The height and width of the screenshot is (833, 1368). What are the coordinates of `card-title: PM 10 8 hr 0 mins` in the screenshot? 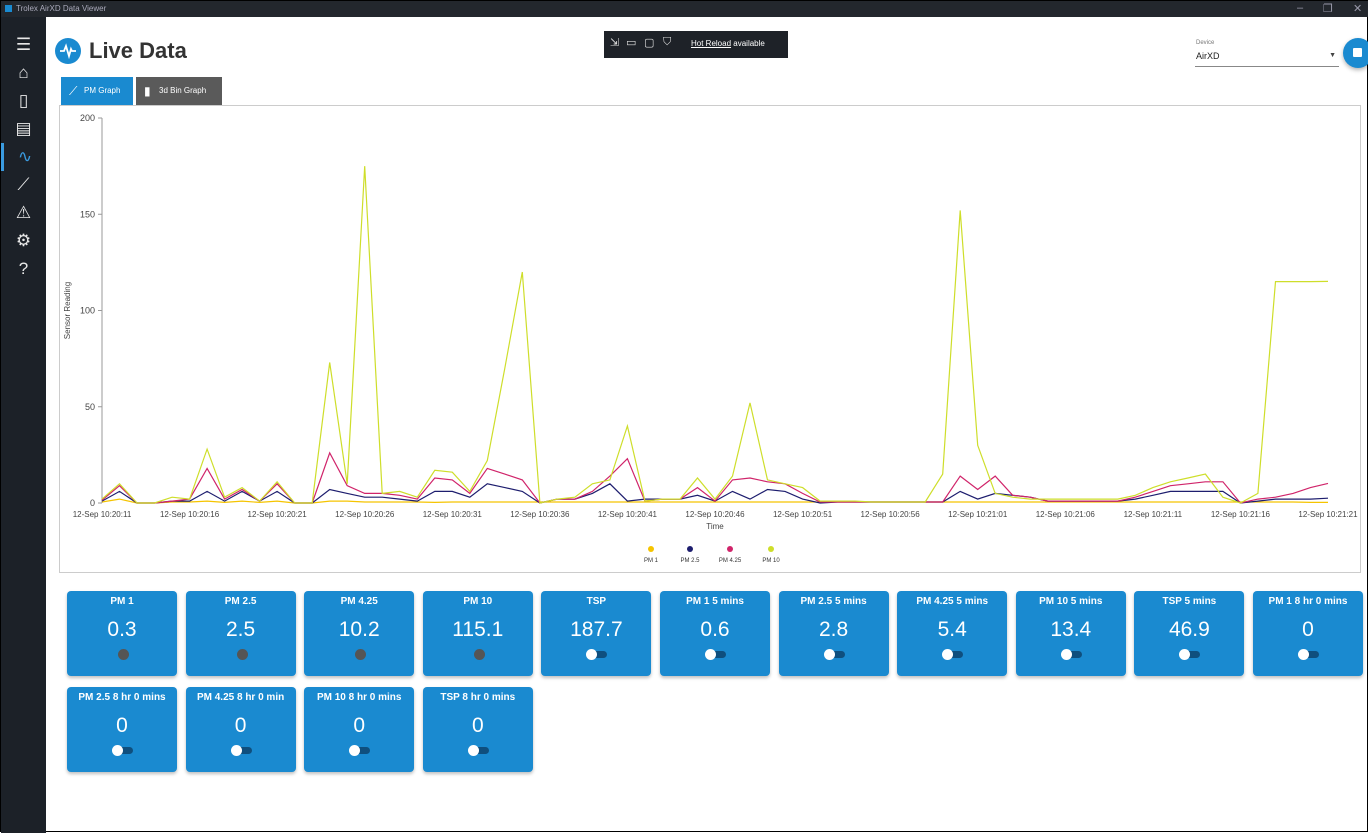 It's located at (359, 697).